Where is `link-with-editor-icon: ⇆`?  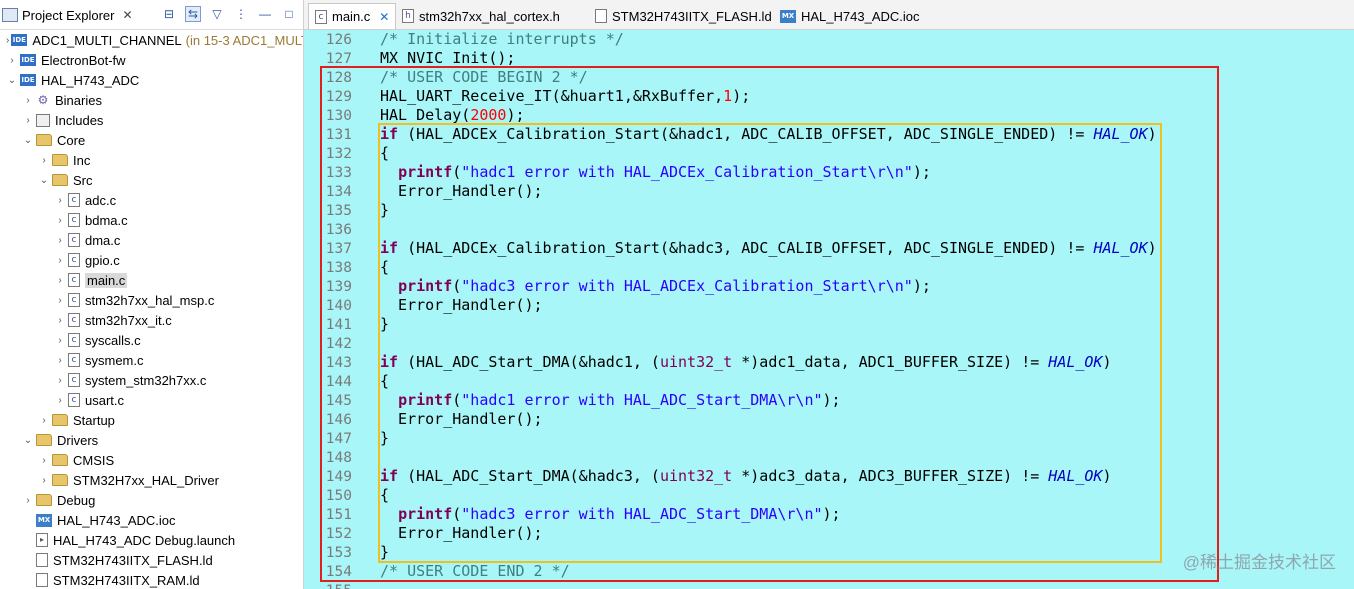
link-with-editor-icon: ⇆ is located at coordinates (193, 14).